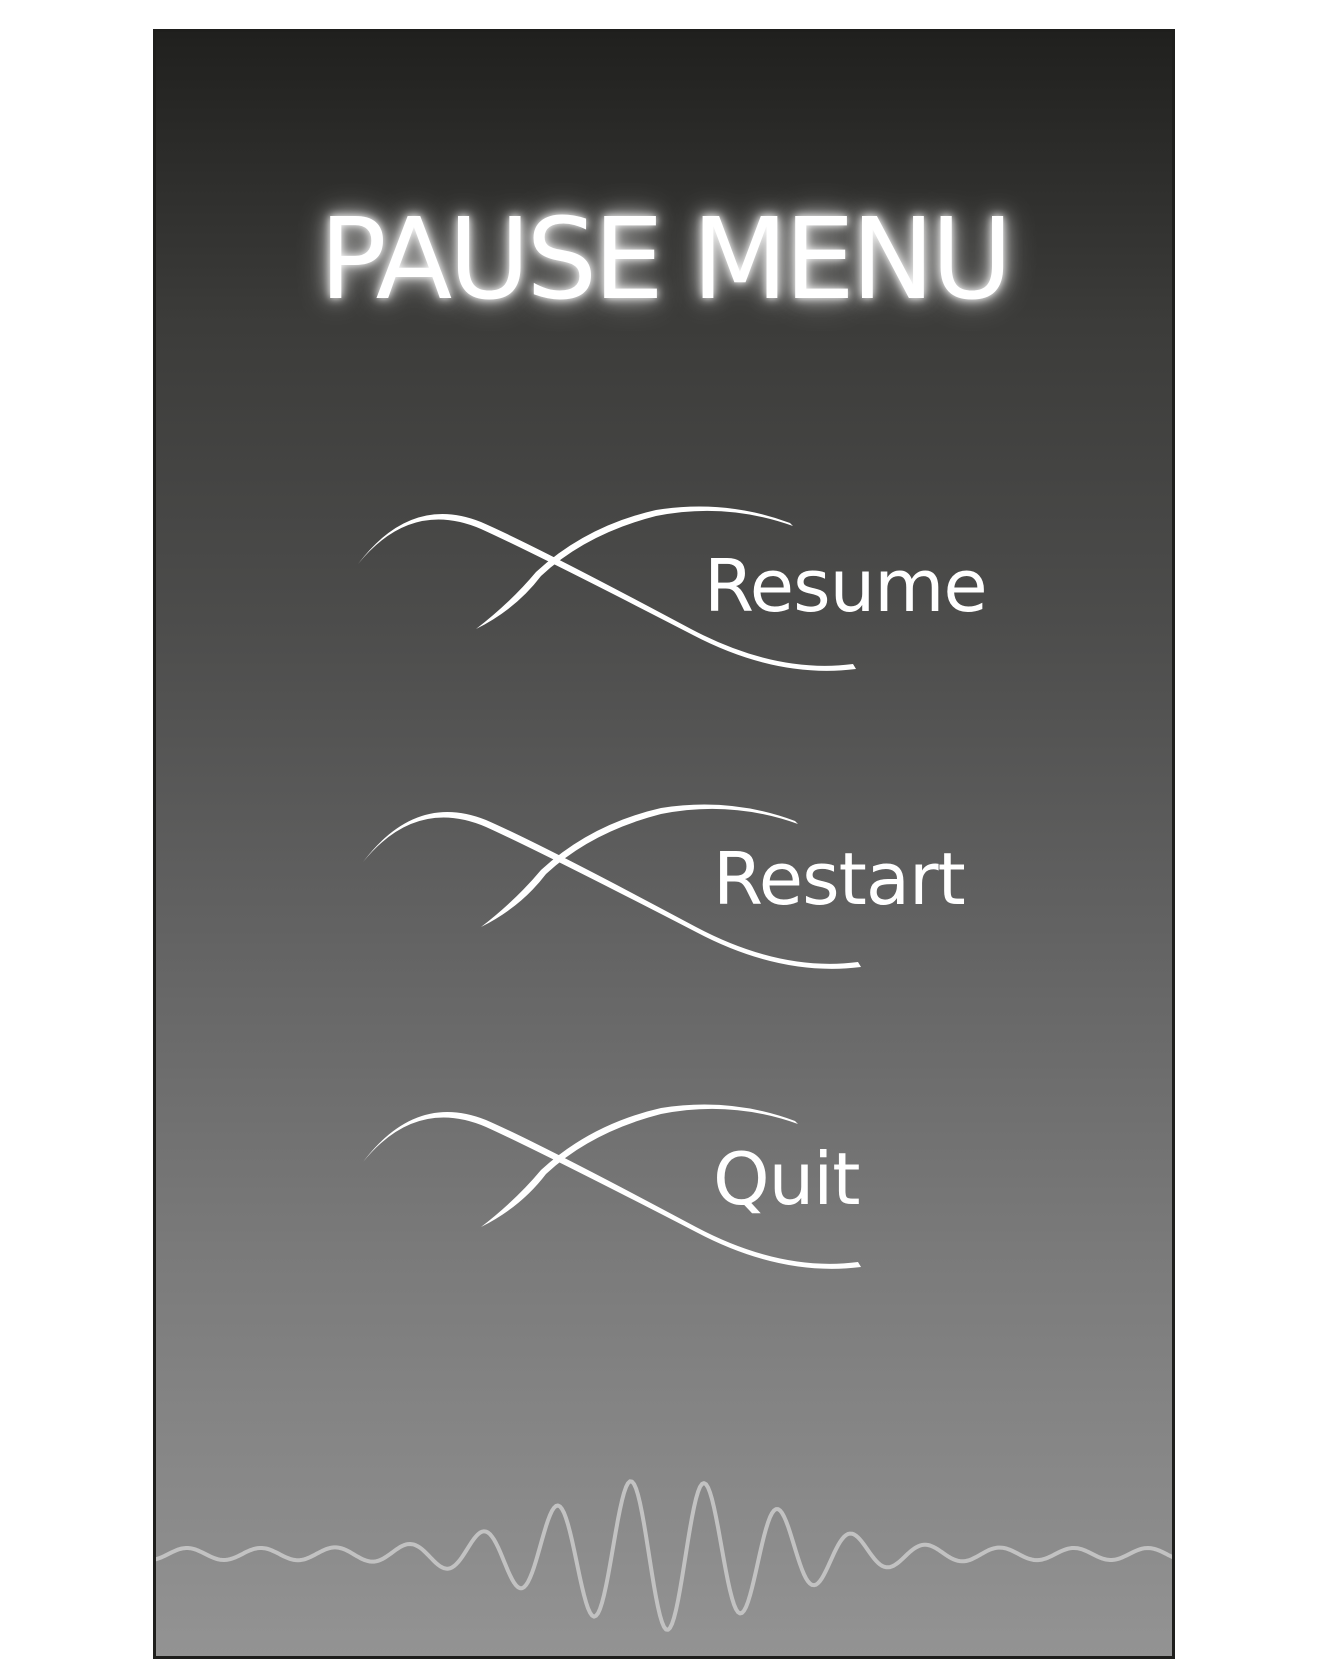  I want to click on sound-wave-icon, so click(664, 1555).